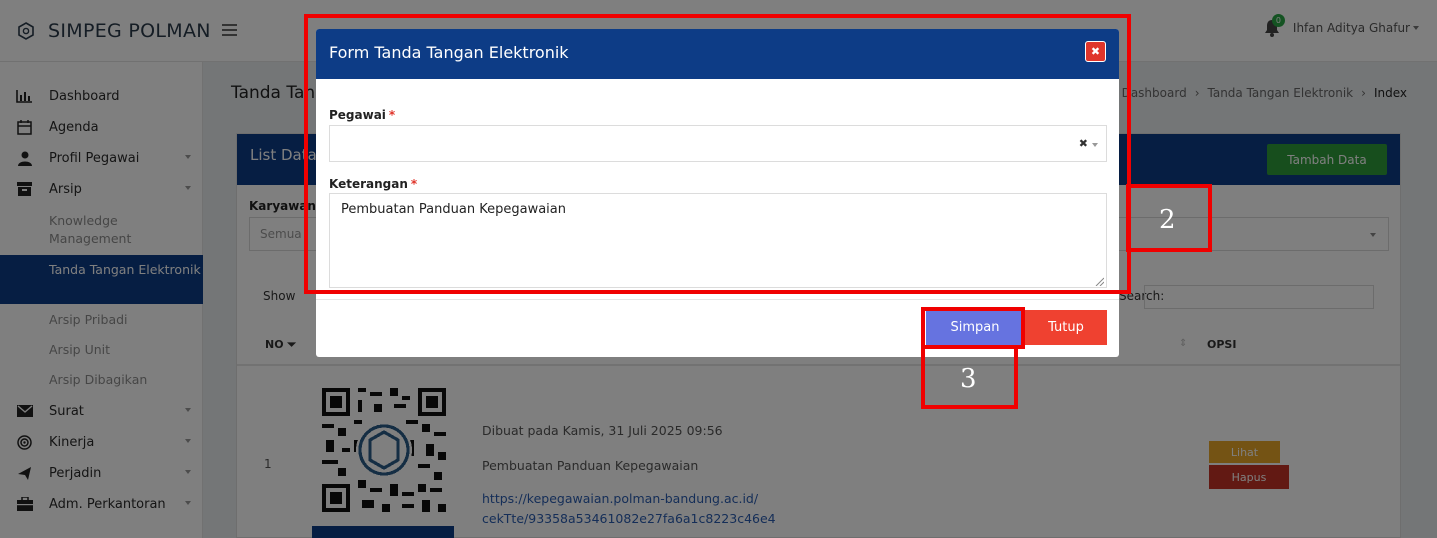 This screenshot has height=538, width=1437. Describe the element at coordinates (1066, 327) in the screenshot. I see `cancel-button: Tutup` at that location.